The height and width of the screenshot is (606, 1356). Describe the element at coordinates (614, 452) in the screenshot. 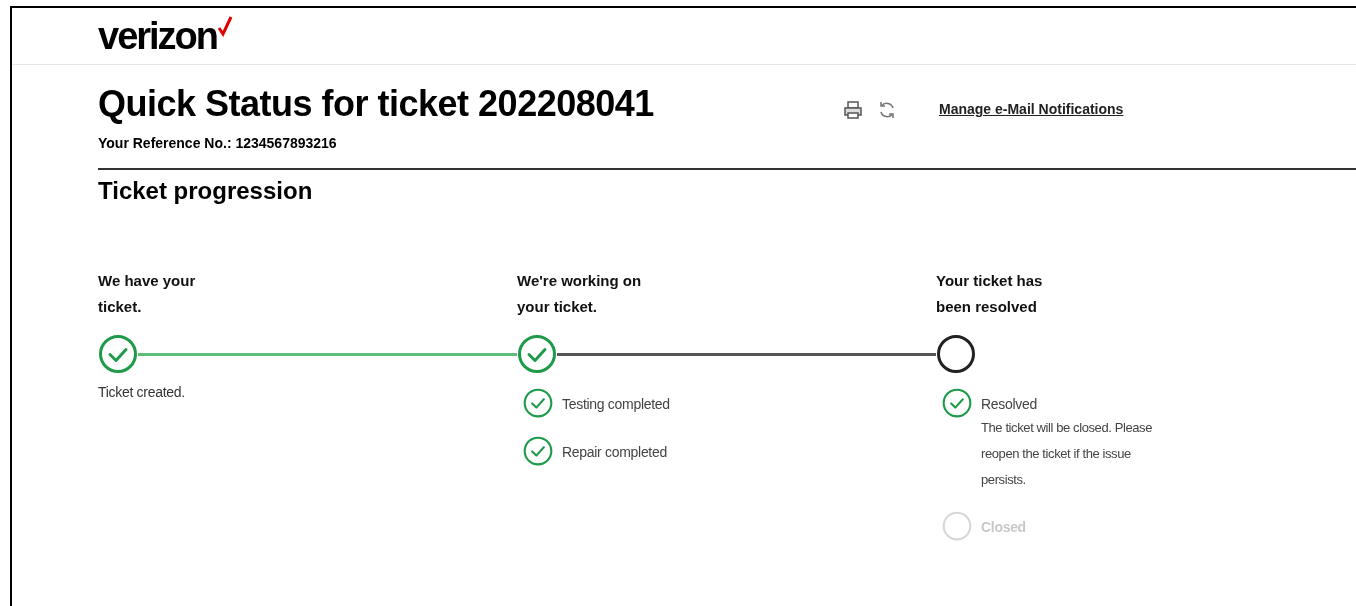

I see `step-label: Repair completed` at that location.